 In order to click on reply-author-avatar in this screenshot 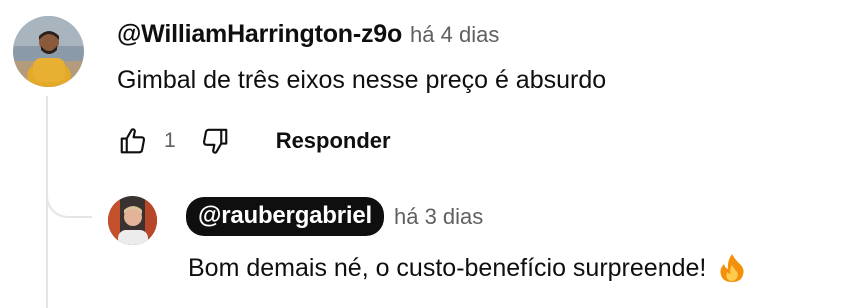, I will do `click(132, 220)`.